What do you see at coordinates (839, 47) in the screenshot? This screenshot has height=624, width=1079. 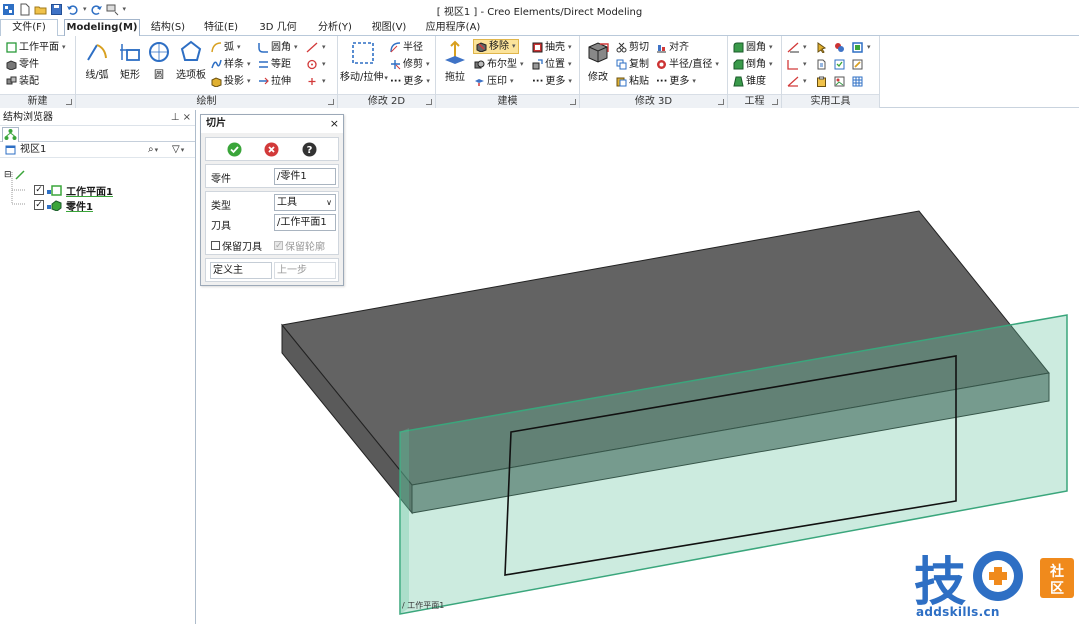 I see `palette-tool-button` at bounding box center [839, 47].